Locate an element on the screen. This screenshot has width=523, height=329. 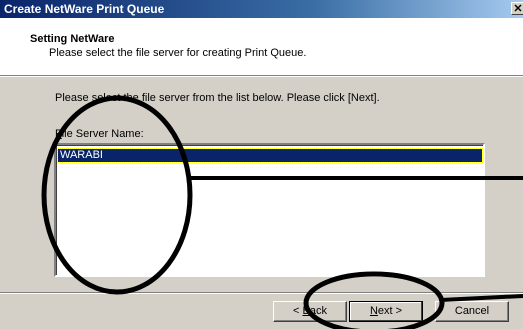
next-label-rest: ext > is located at coordinates (390, 311).